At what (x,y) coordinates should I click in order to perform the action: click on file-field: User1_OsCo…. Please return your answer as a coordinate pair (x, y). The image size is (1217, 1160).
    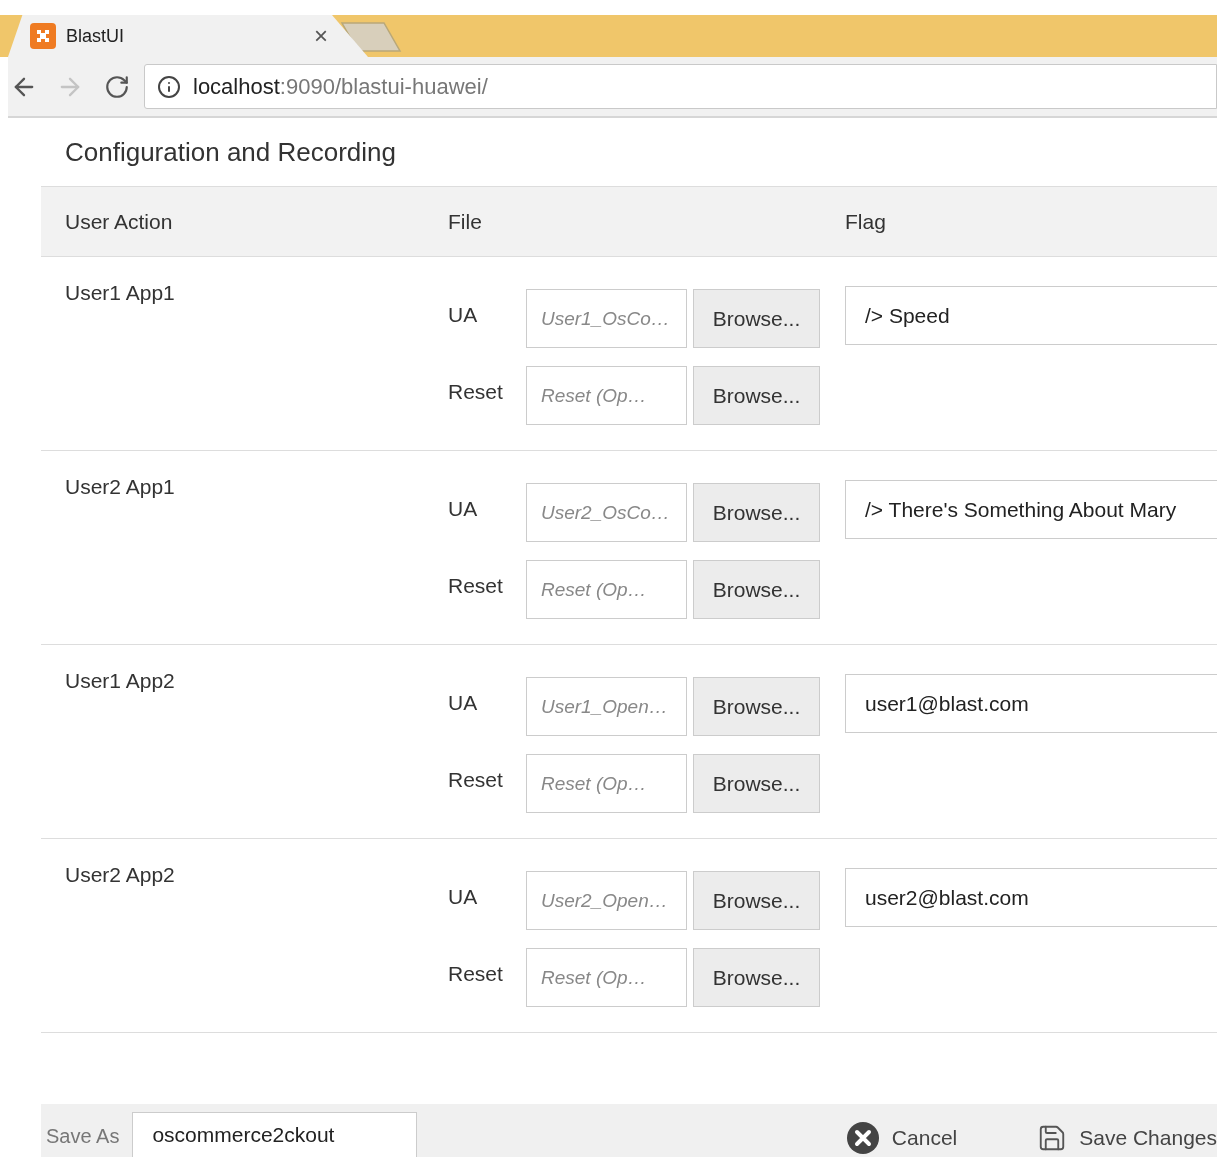
    Looking at the image, I should click on (606, 318).